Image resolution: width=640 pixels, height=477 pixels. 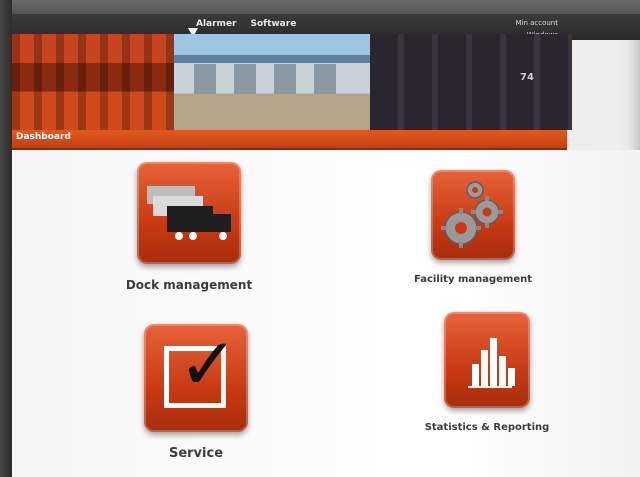 What do you see at coordinates (490, 387) in the screenshot?
I see `chart-baseline` at bounding box center [490, 387].